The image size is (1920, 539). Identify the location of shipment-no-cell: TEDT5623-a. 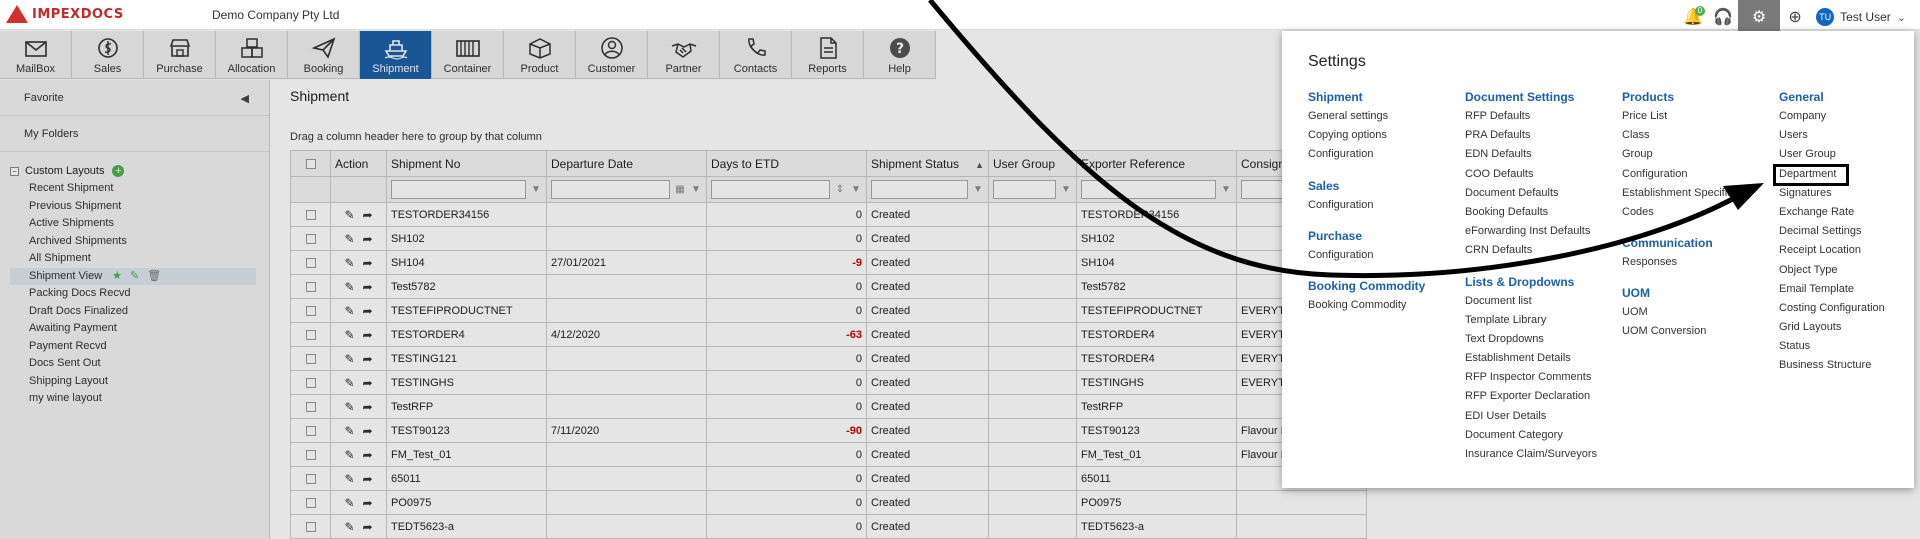
(466, 526).